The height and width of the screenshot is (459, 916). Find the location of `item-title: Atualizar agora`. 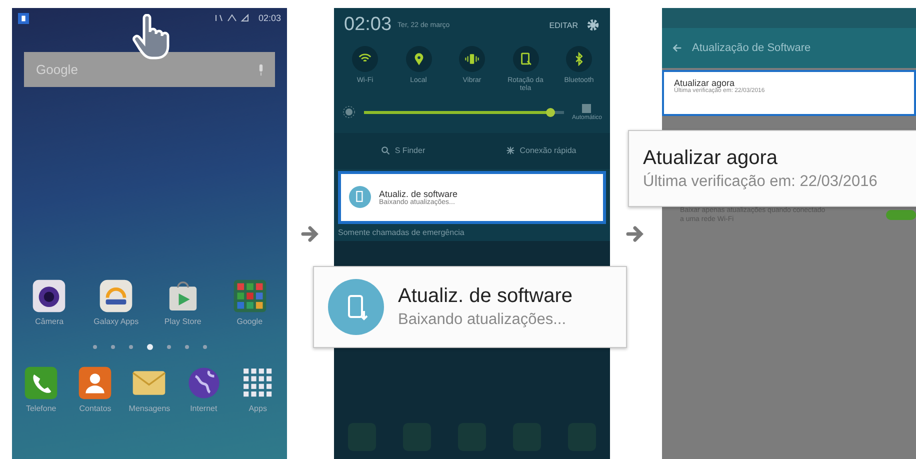

item-title: Atualizar agora is located at coordinates (704, 83).